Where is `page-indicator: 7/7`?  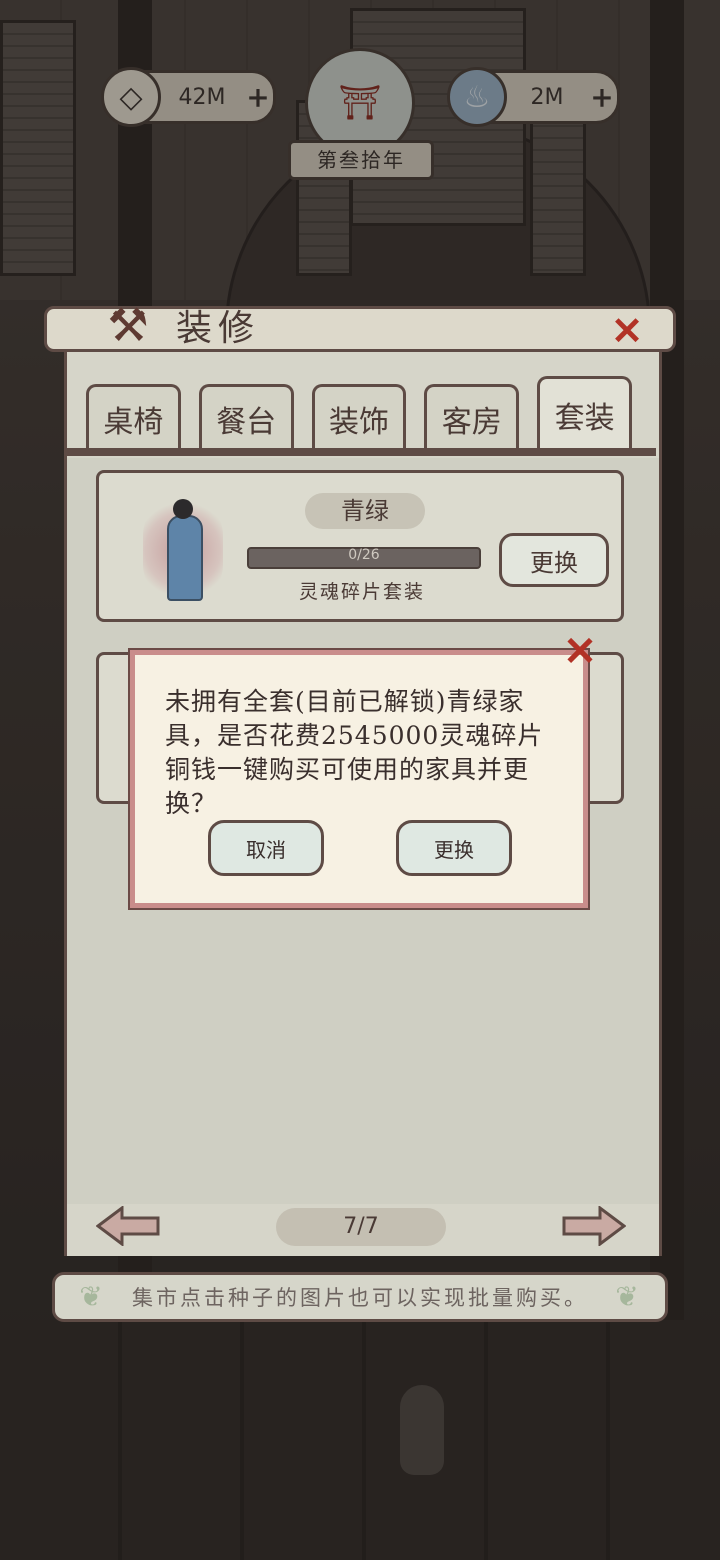 page-indicator: 7/7 is located at coordinates (361, 1226).